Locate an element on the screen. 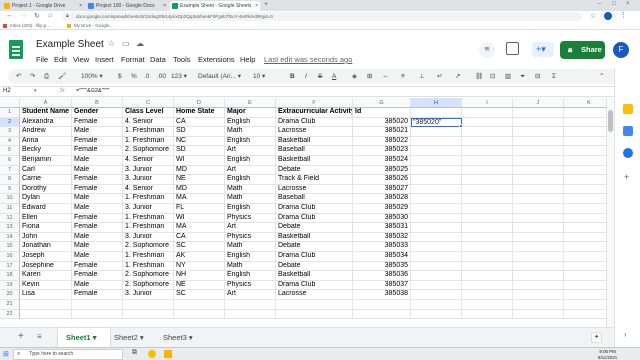 The image size is (640, 360). tasks-icon is located at coordinates (628, 131).